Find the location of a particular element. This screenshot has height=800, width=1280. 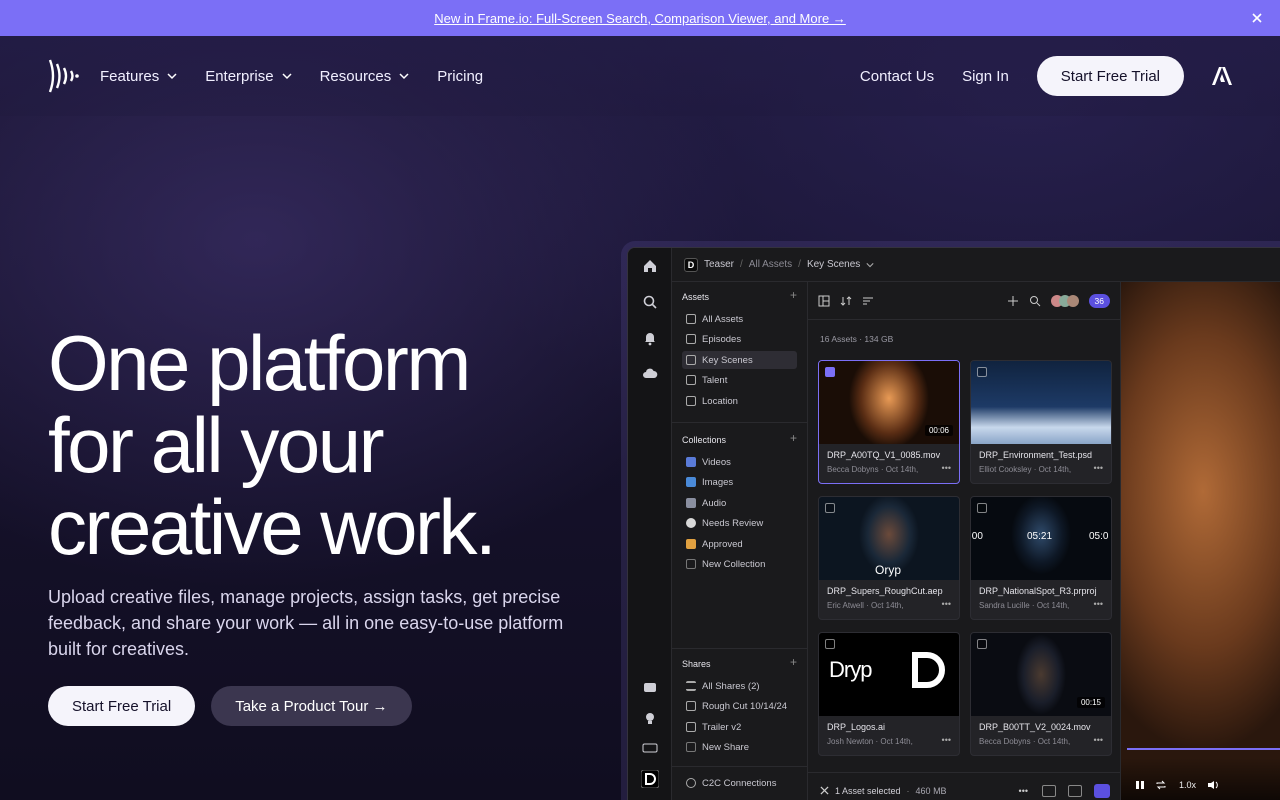

contact-us-link: Contact Us is located at coordinates (897, 76).